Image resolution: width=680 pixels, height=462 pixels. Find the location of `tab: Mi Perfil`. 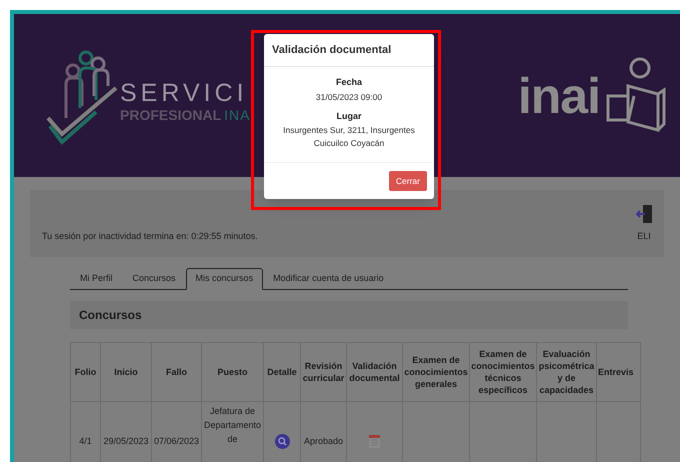

tab: Mi Perfil is located at coordinates (96, 279).